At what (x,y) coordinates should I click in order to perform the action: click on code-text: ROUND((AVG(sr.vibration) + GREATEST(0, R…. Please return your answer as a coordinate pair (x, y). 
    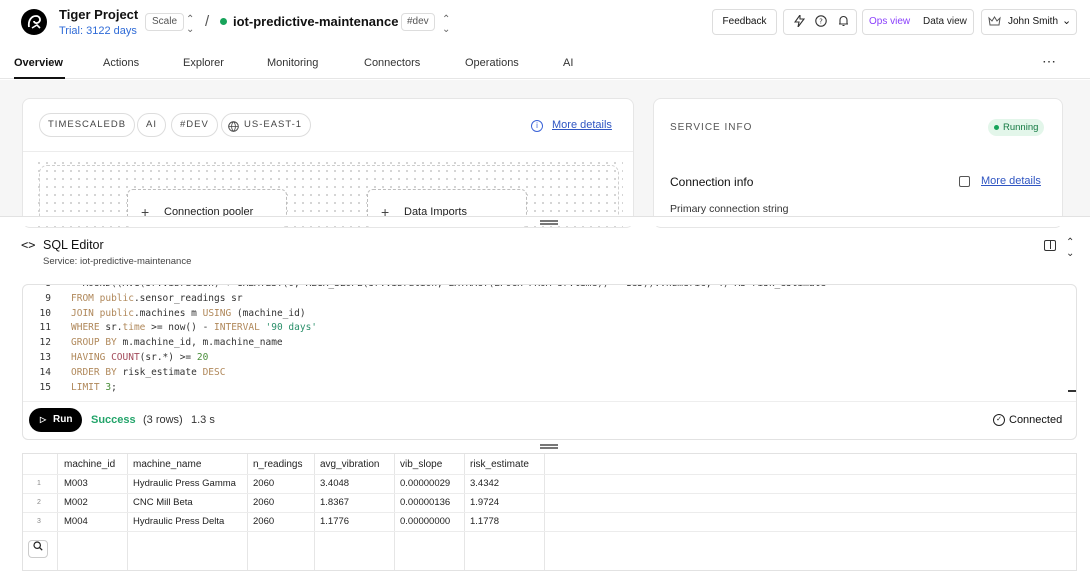
    Looking at the image, I should click on (448, 287).